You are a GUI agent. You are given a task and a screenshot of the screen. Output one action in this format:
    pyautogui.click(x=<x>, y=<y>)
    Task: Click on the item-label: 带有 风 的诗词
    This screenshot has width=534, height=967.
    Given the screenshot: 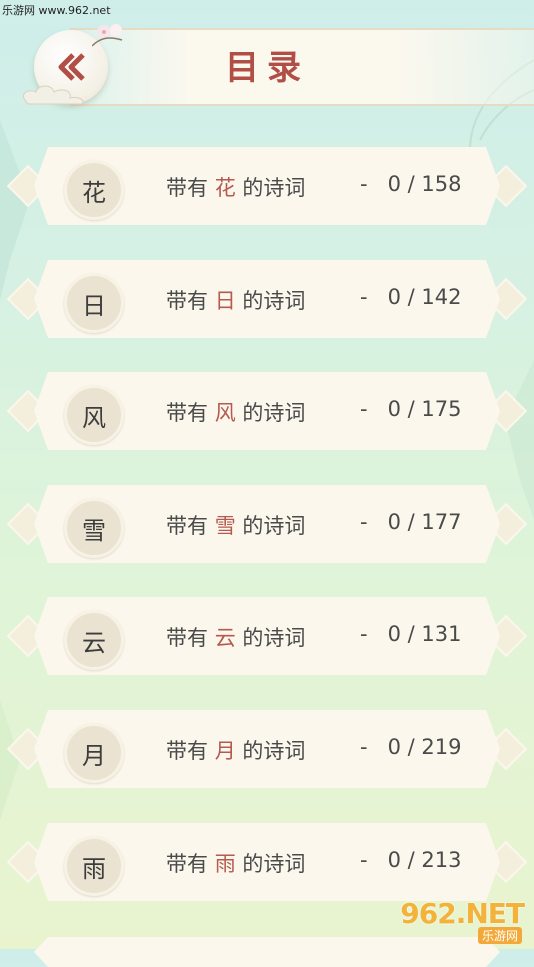 What is the action you would take?
    pyautogui.click(x=236, y=413)
    